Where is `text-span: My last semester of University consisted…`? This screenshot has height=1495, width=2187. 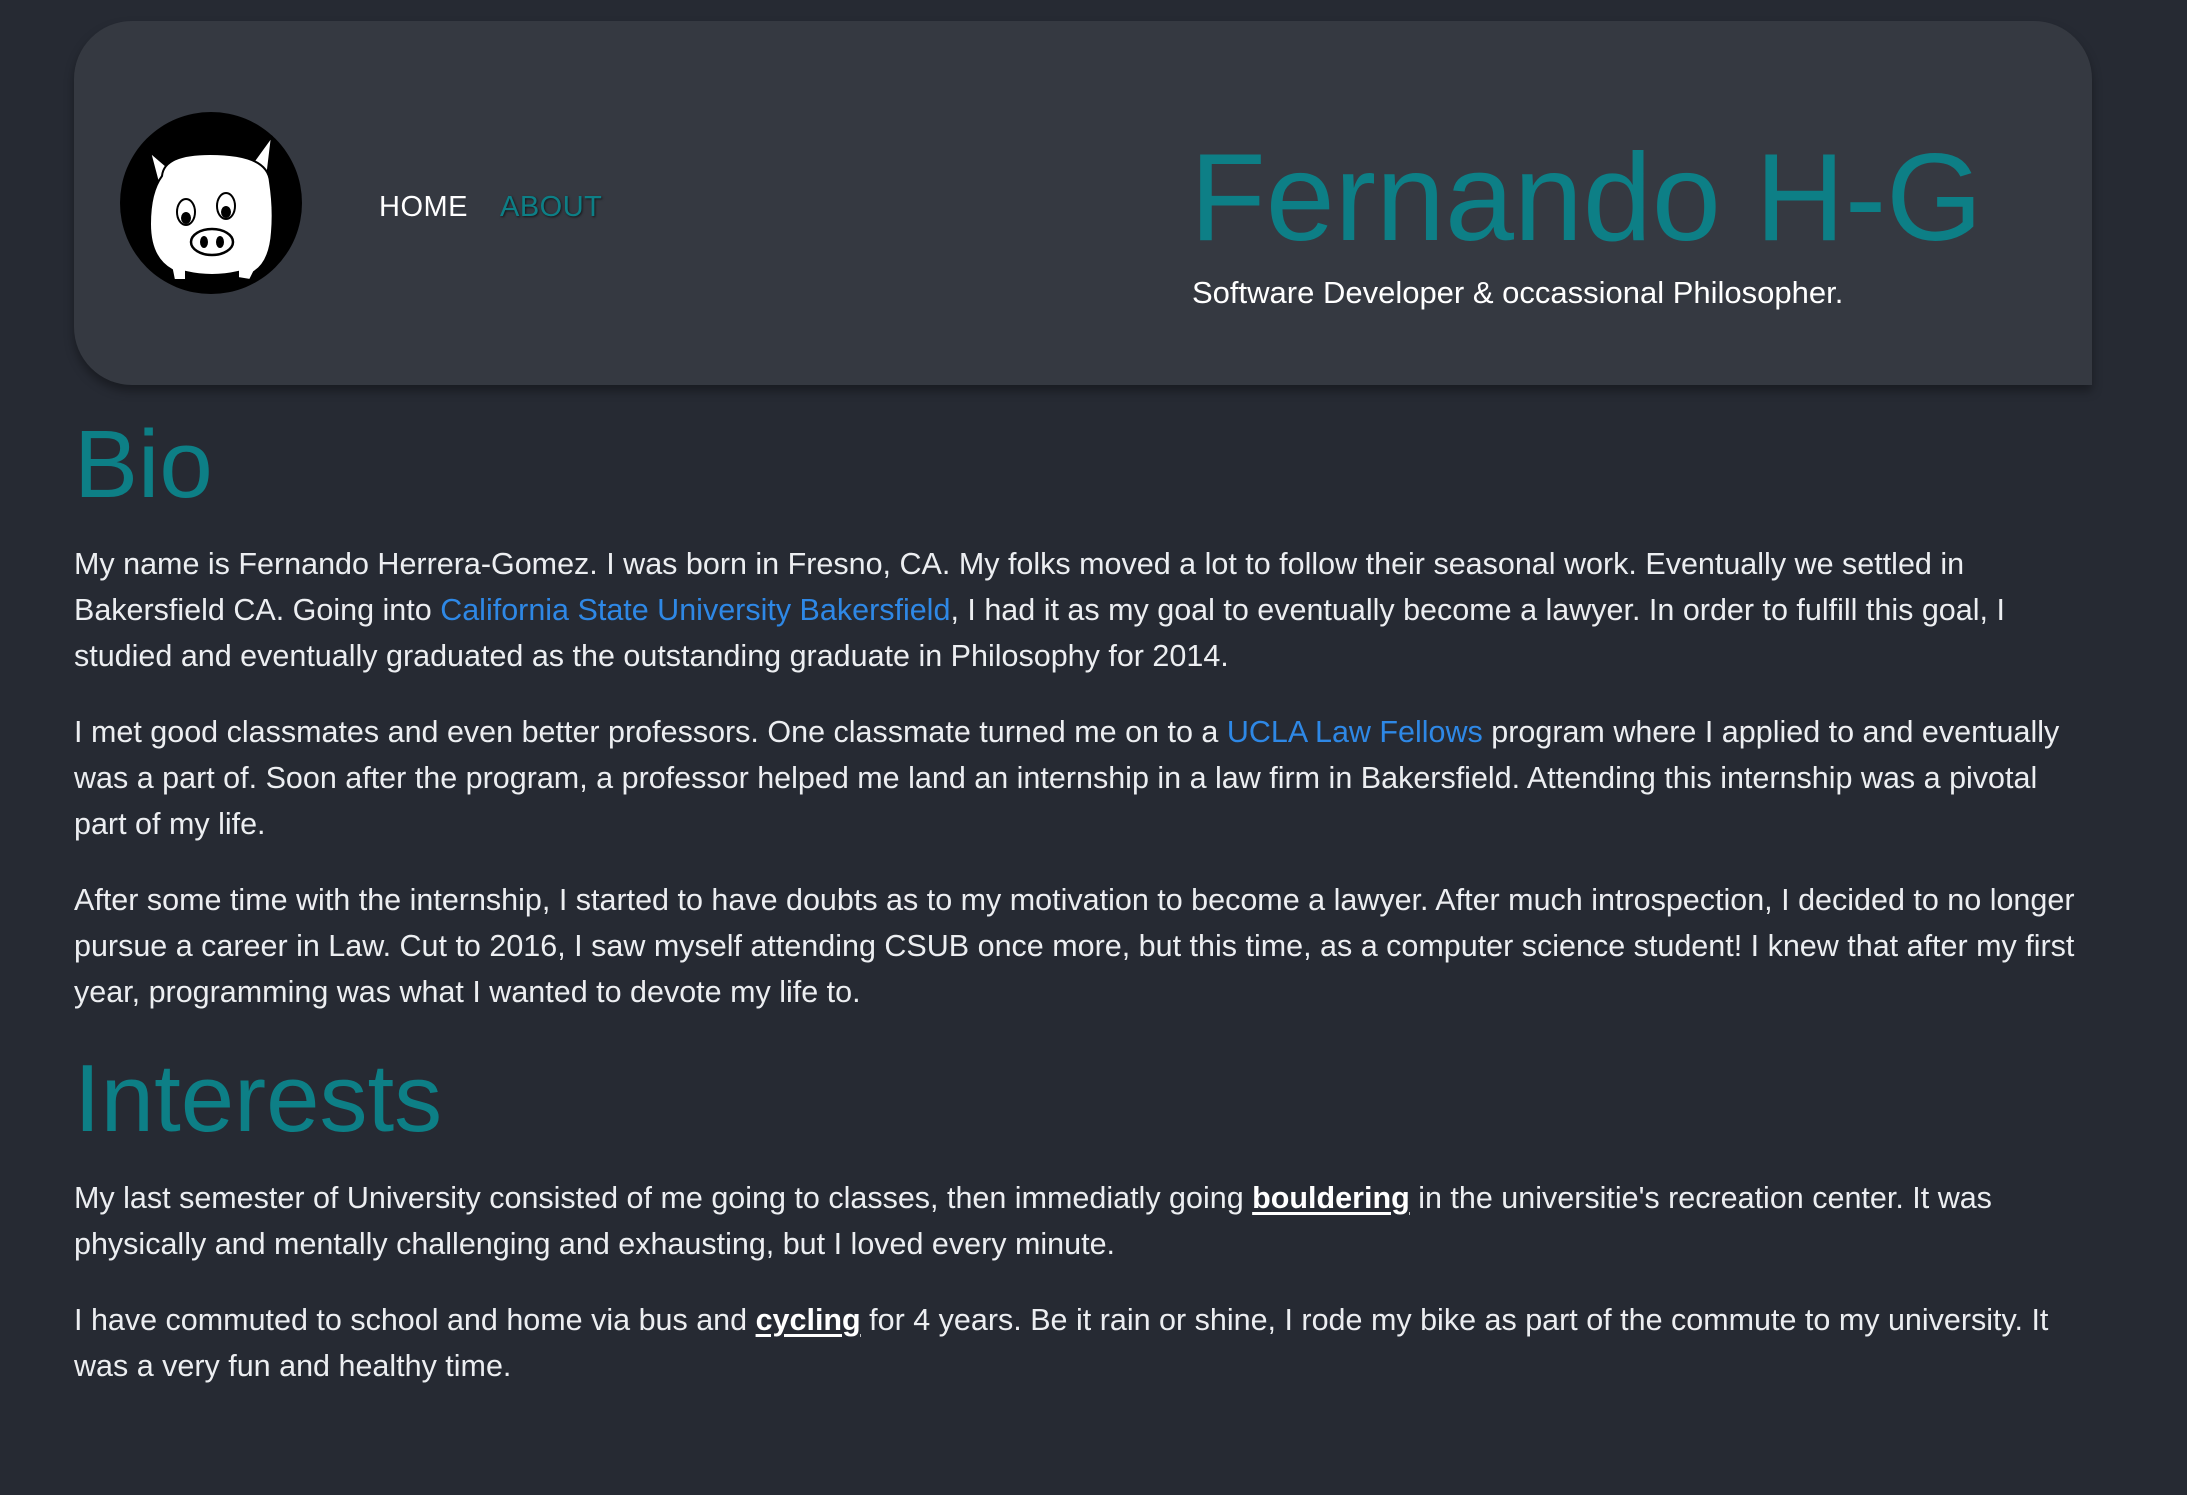
text-span: My last semester of University consisted… is located at coordinates (663, 1198).